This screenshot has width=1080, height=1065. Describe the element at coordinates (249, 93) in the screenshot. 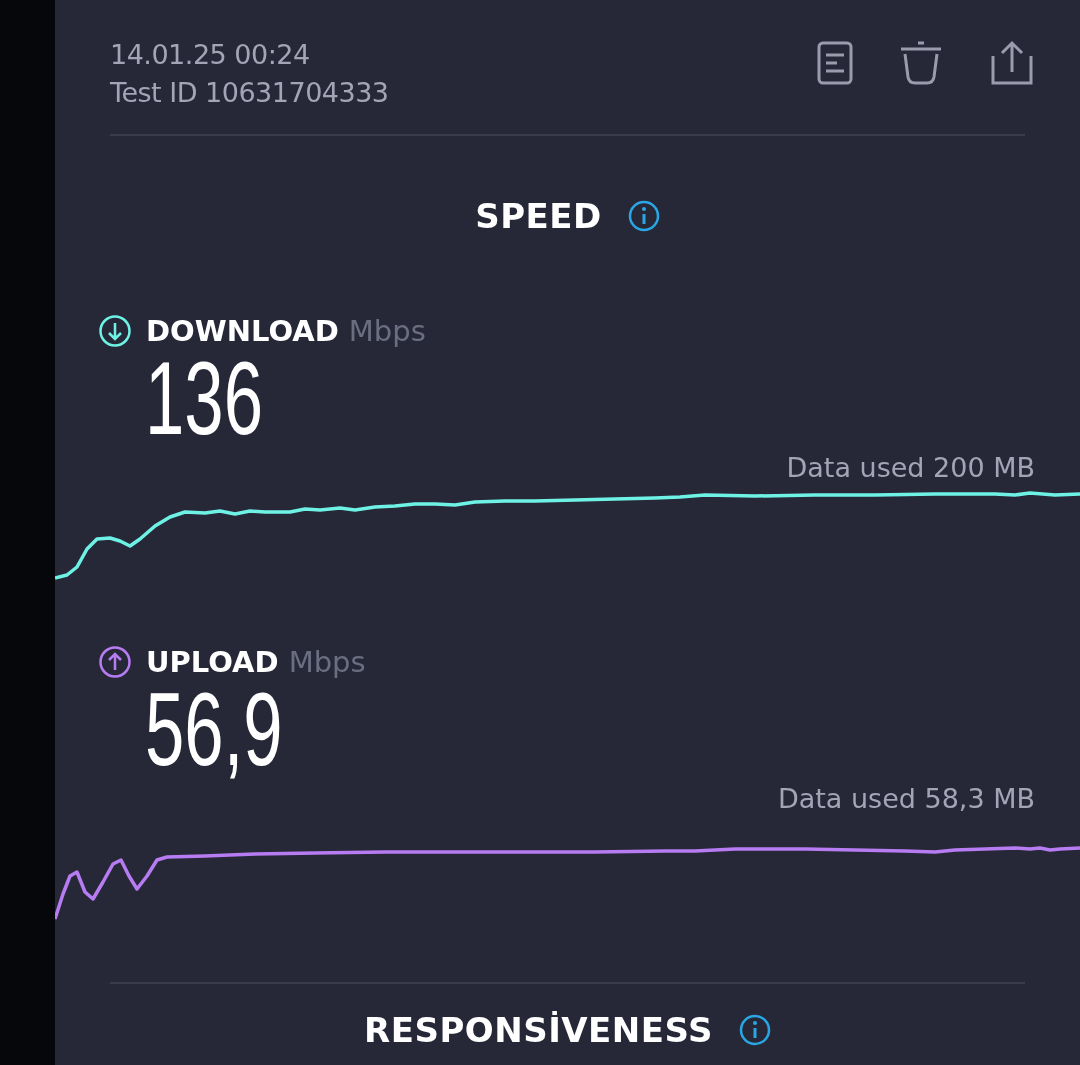

I see `test-id: Test ID 10631704333` at that location.